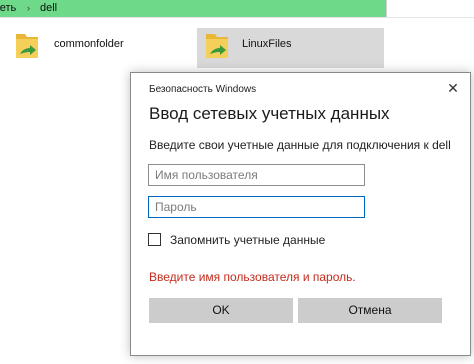 The height and width of the screenshot is (364, 474). What do you see at coordinates (267, 44) in the screenshot?
I see `folder-label: LinuxFiles` at bounding box center [267, 44].